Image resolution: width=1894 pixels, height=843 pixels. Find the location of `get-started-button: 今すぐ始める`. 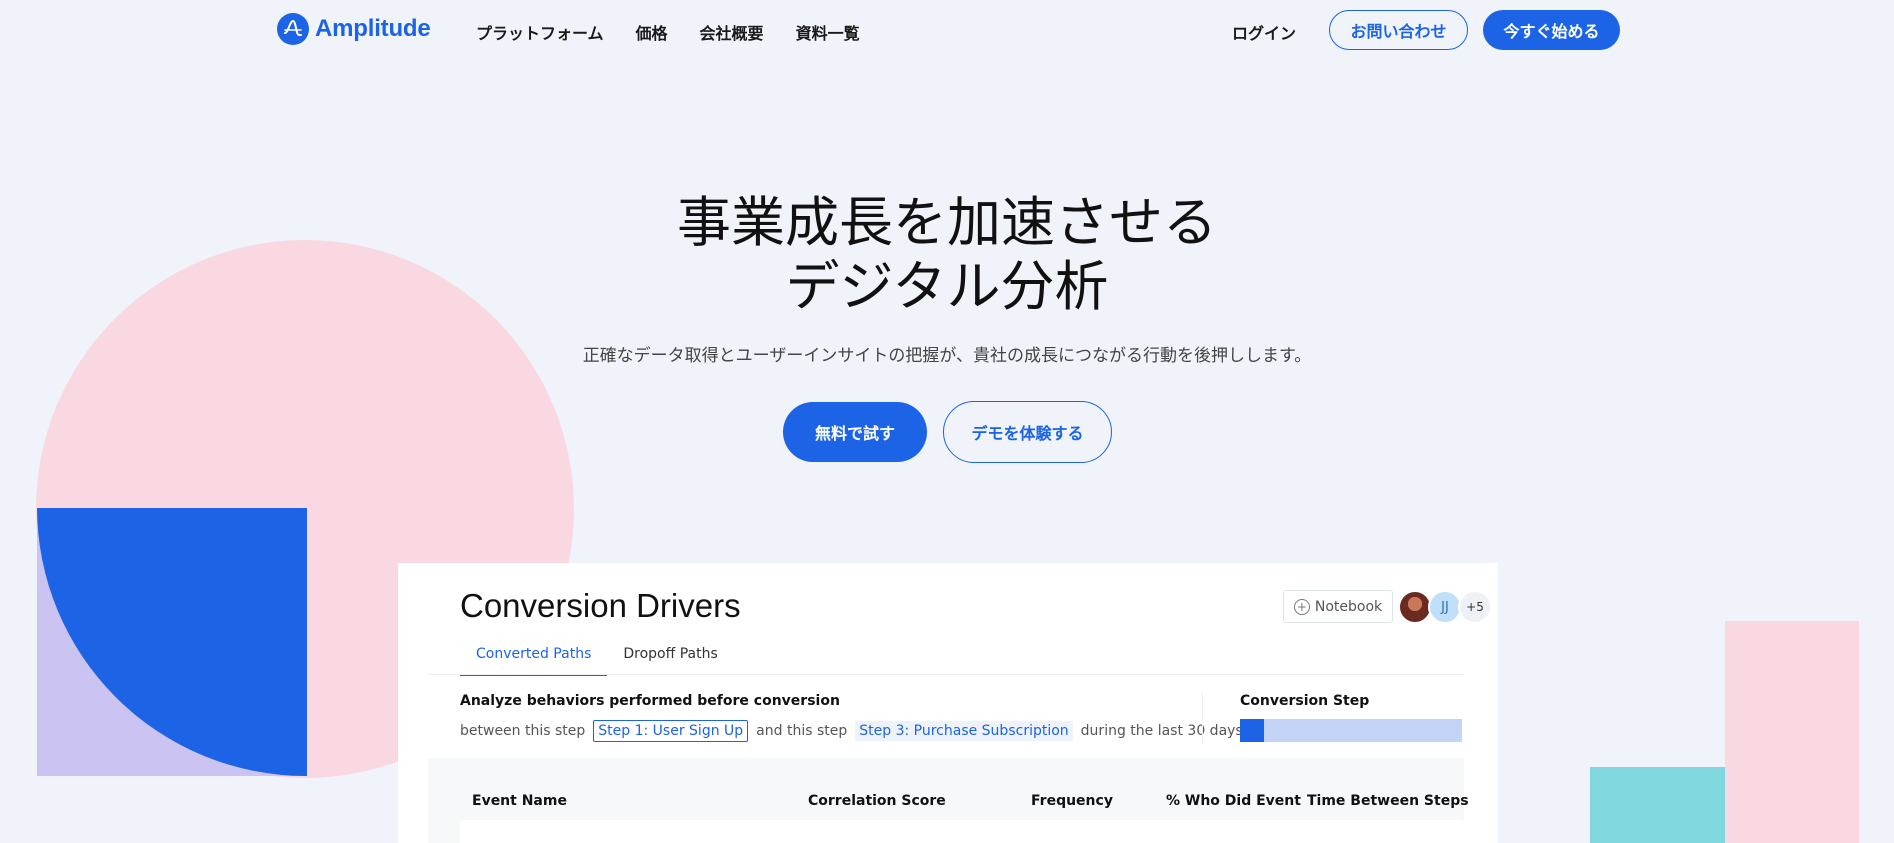

get-started-button: 今すぐ始める is located at coordinates (1551, 30).